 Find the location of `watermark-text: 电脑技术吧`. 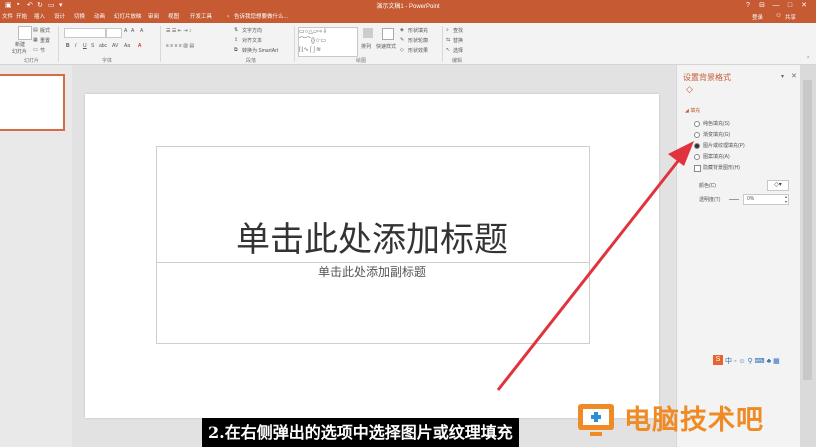

watermark-text: 电脑技术吧 is located at coordinates (694, 420).